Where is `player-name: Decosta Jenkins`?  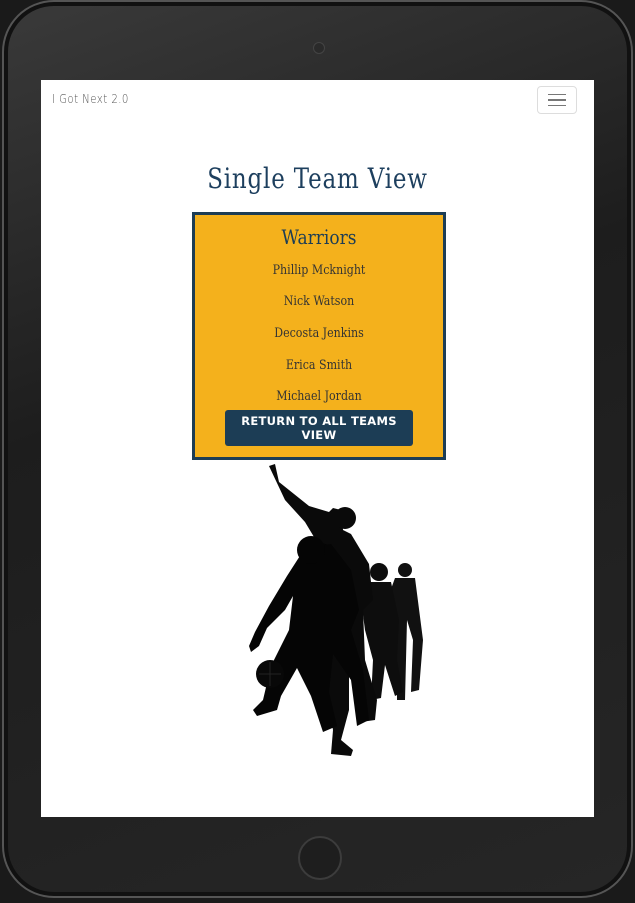
player-name: Decosta Jenkins is located at coordinates (319, 333).